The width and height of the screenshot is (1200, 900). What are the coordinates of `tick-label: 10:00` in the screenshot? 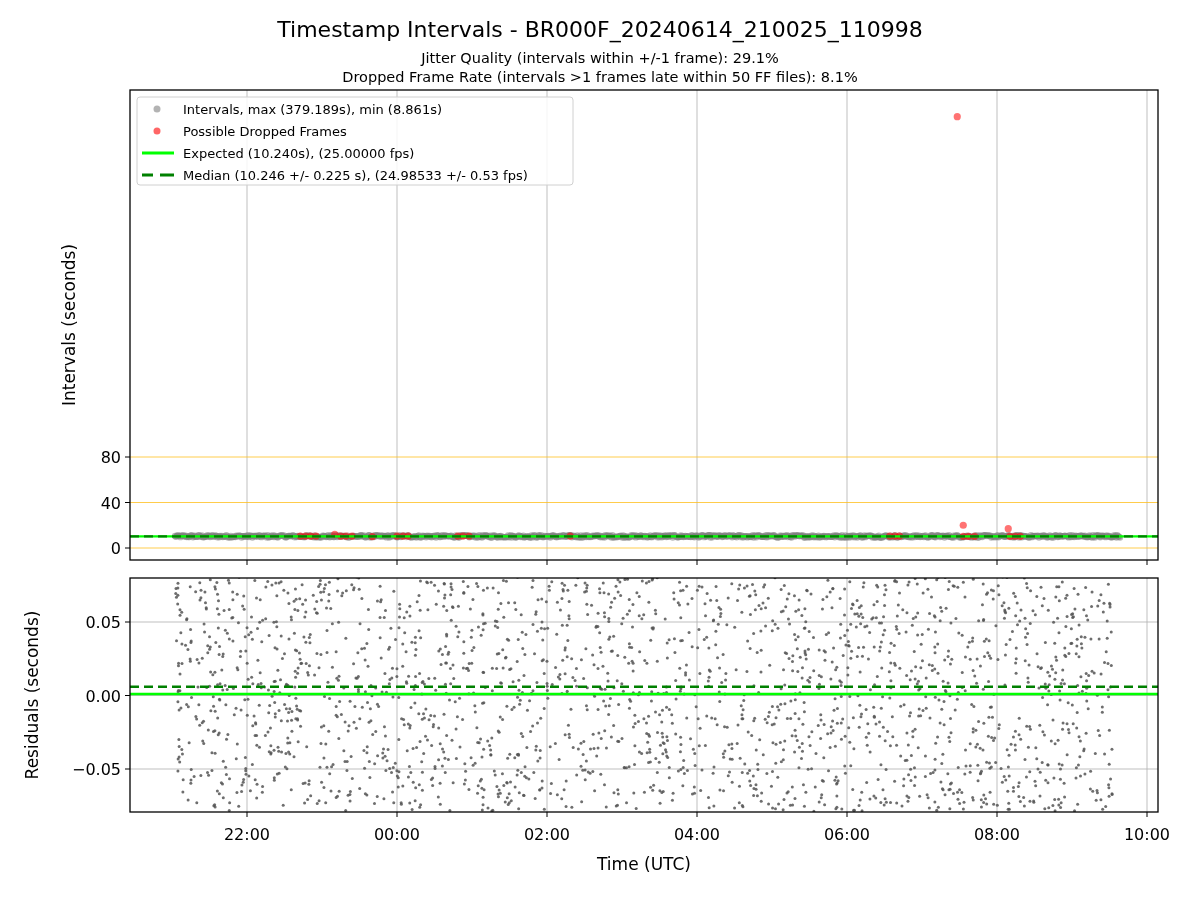 It's located at (1147, 834).